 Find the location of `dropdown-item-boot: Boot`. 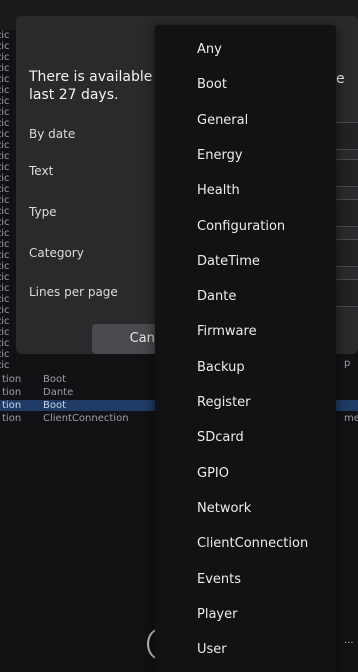

dropdown-item-boot: Boot is located at coordinates (245, 85).